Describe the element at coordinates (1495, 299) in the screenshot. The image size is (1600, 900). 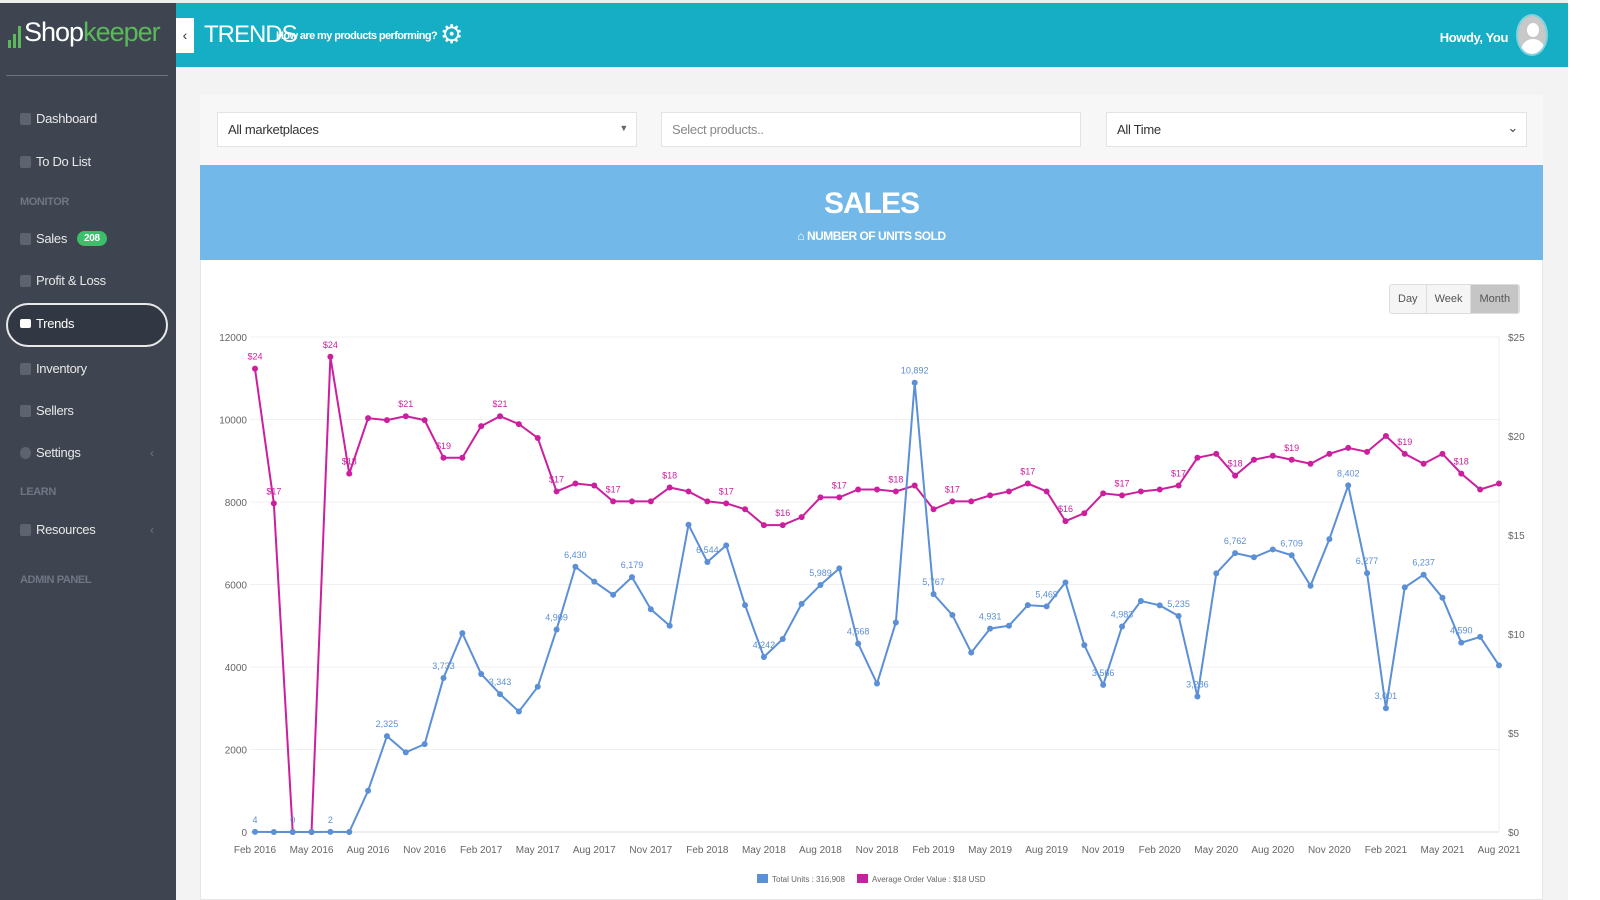
I see `period-month-button: Month` at that location.